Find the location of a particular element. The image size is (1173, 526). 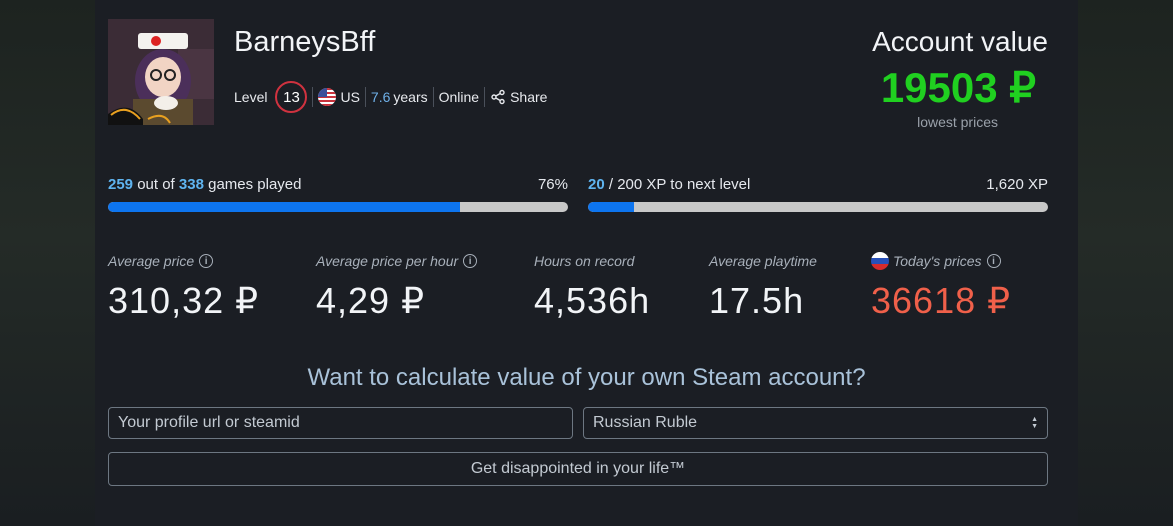

avatar is located at coordinates (161, 72).